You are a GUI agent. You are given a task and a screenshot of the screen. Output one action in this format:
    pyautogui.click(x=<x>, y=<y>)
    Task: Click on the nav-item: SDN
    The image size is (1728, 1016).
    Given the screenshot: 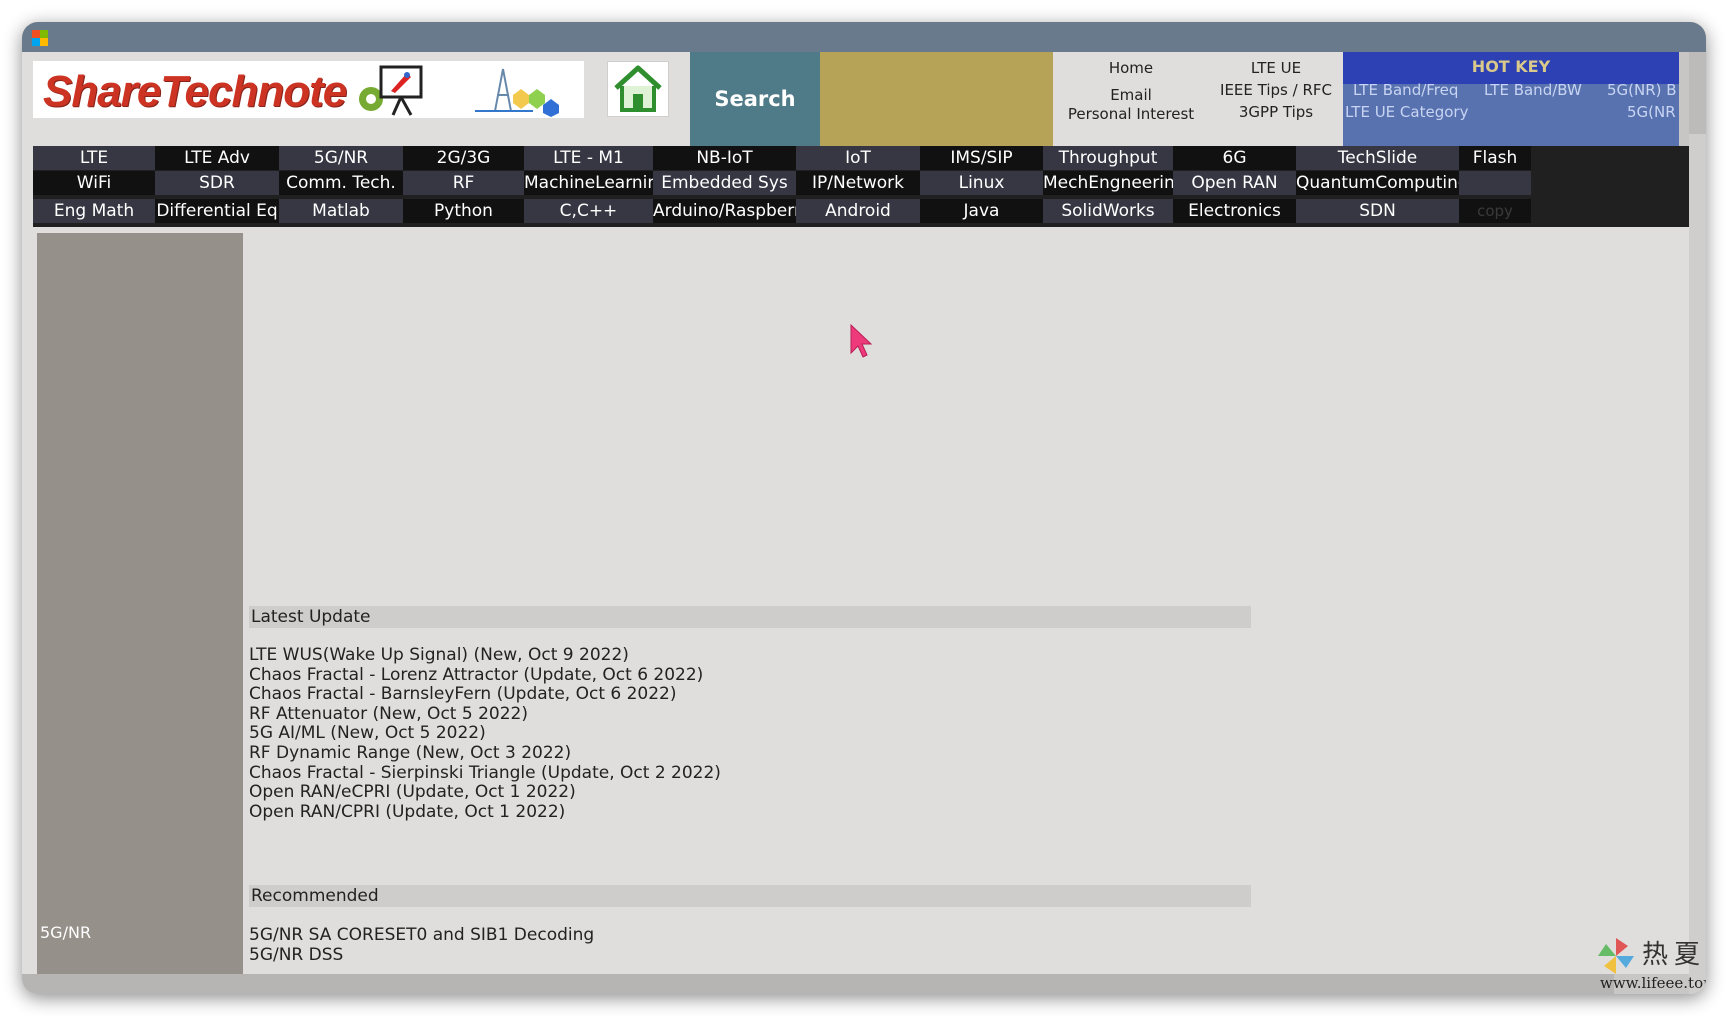 What is the action you would take?
    pyautogui.click(x=1377, y=211)
    